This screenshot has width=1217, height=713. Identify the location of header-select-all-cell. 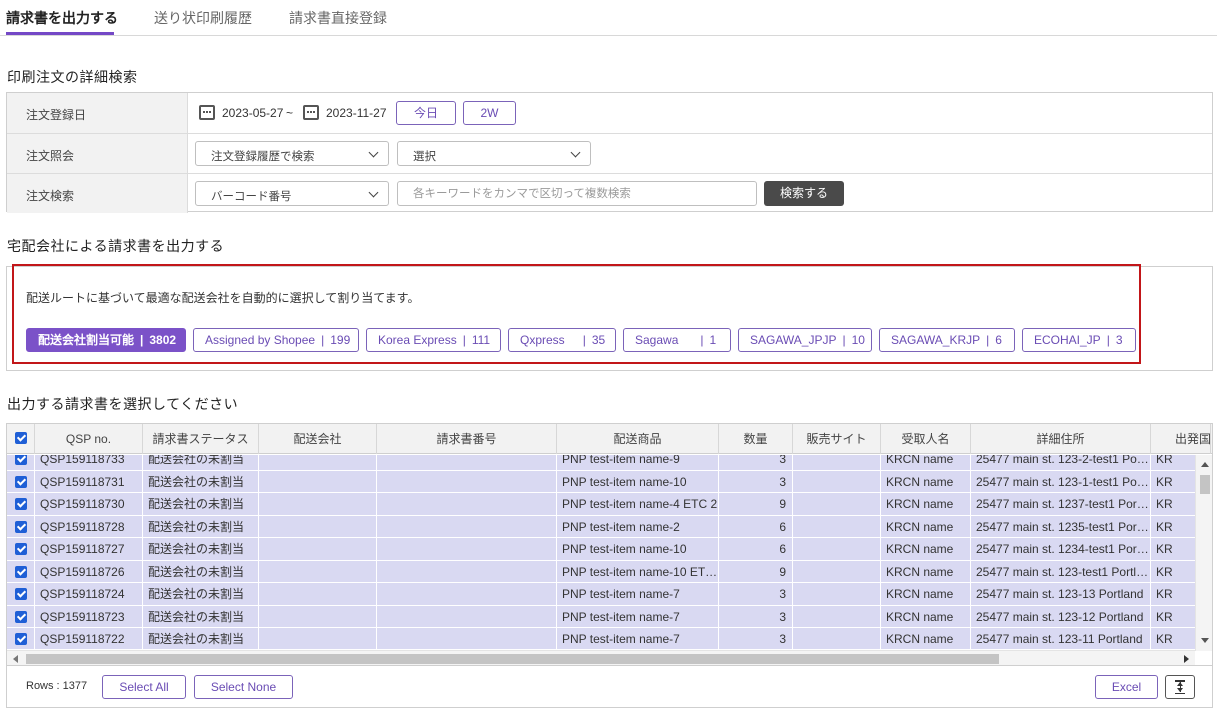
(21, 439).